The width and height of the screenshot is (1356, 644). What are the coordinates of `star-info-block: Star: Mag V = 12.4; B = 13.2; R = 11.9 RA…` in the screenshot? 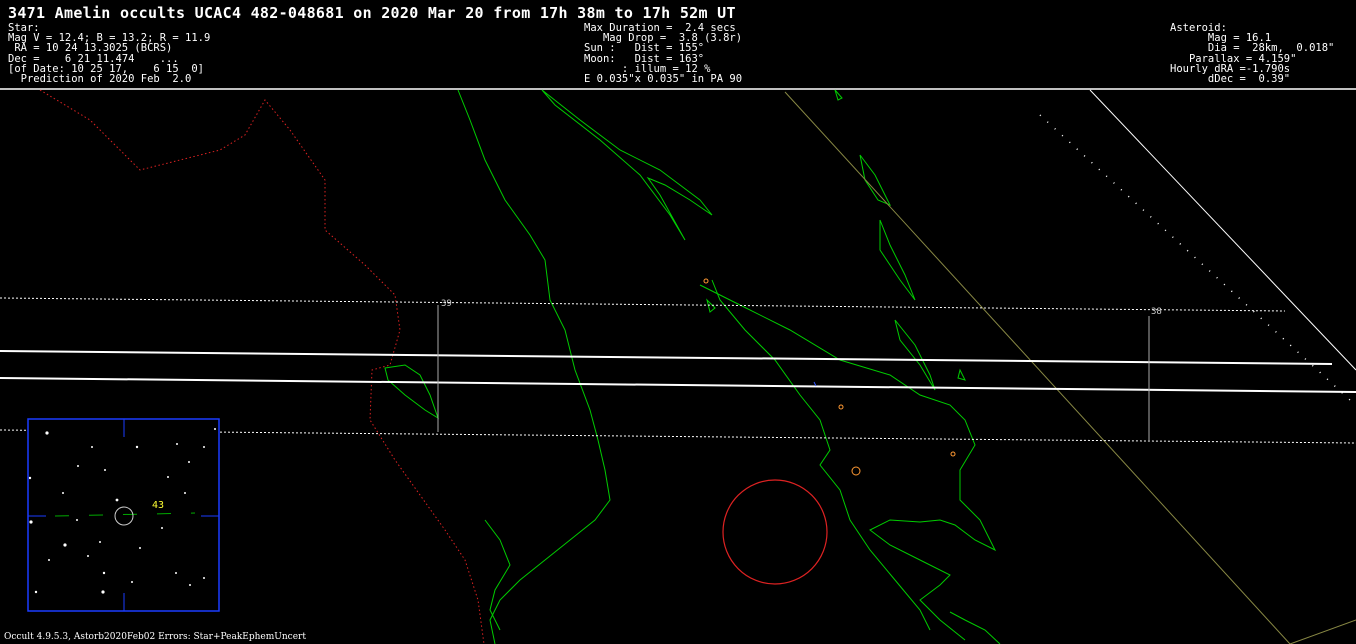 It's located at (109, 54).